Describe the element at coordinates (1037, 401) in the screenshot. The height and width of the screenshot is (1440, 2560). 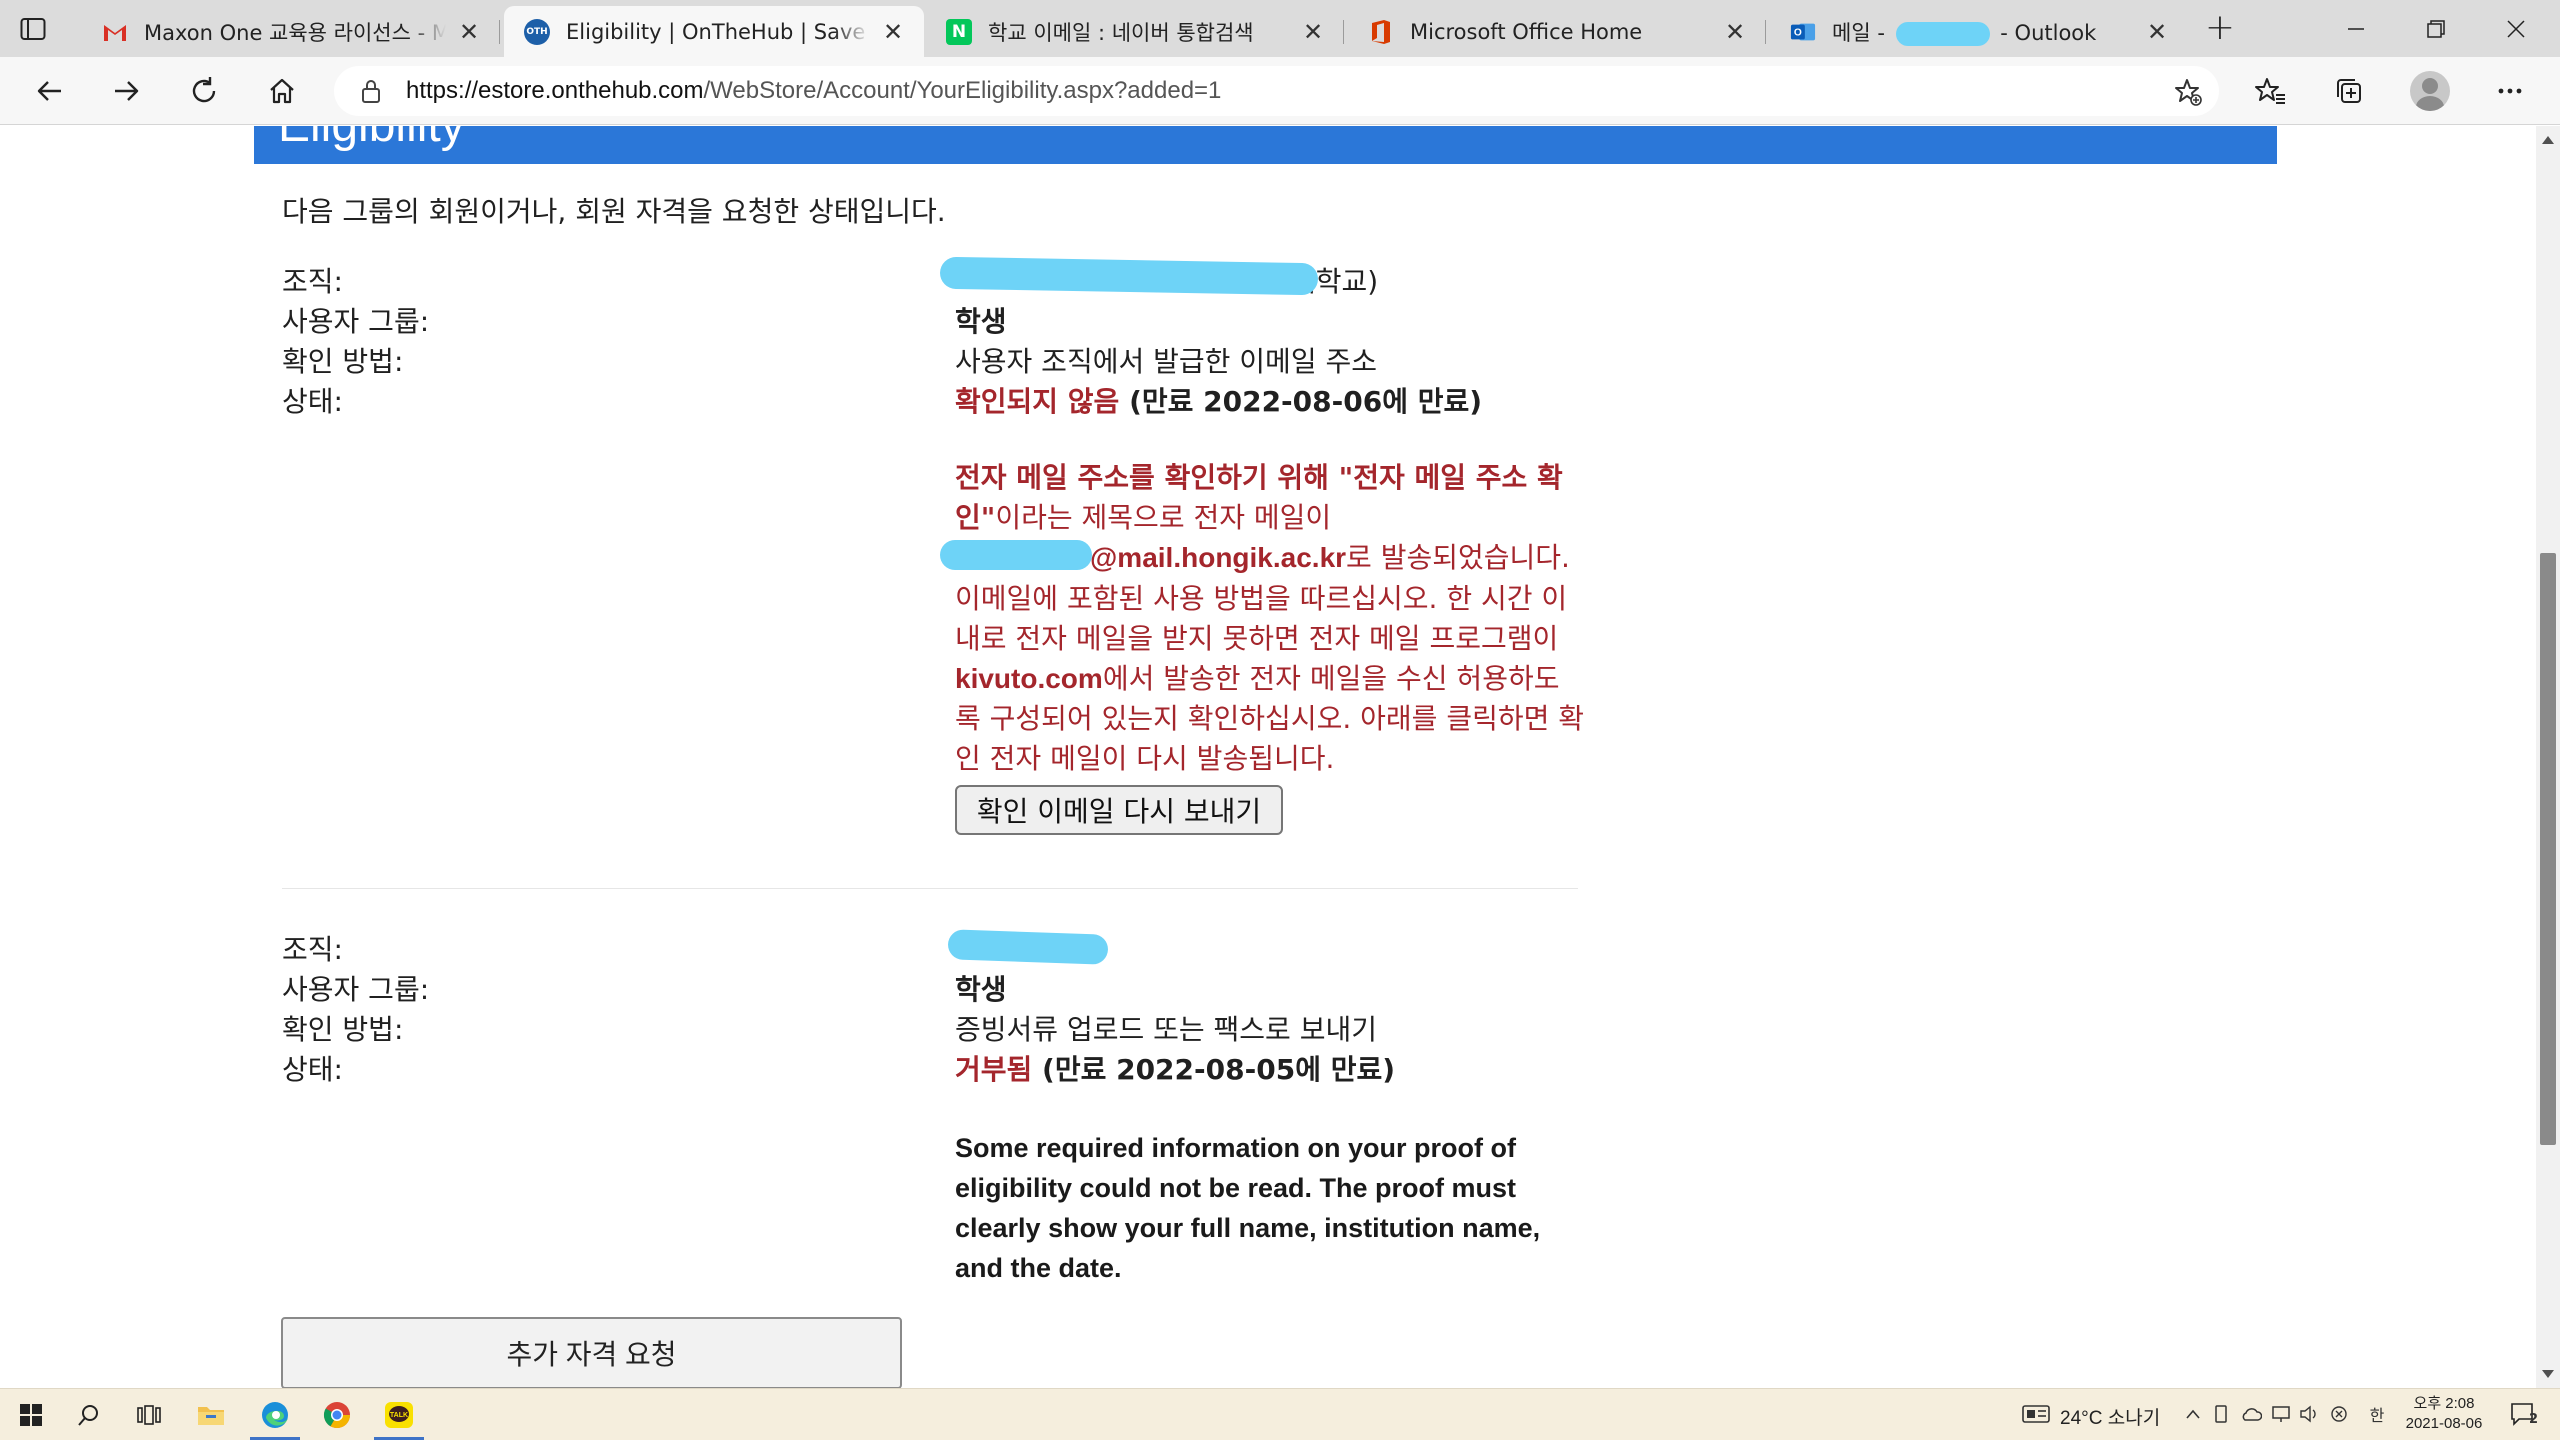
I see `status-badge: 확인되지 않음` at that location.